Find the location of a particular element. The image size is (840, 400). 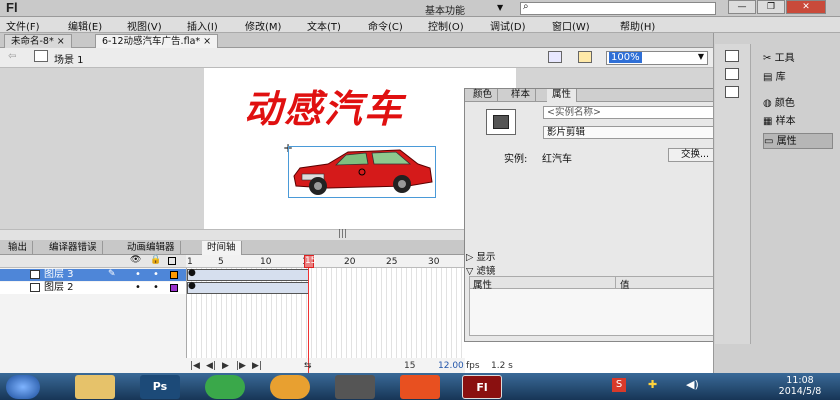

photoshop-taskbar-icon: Ps is located at coordinates (160, 387).